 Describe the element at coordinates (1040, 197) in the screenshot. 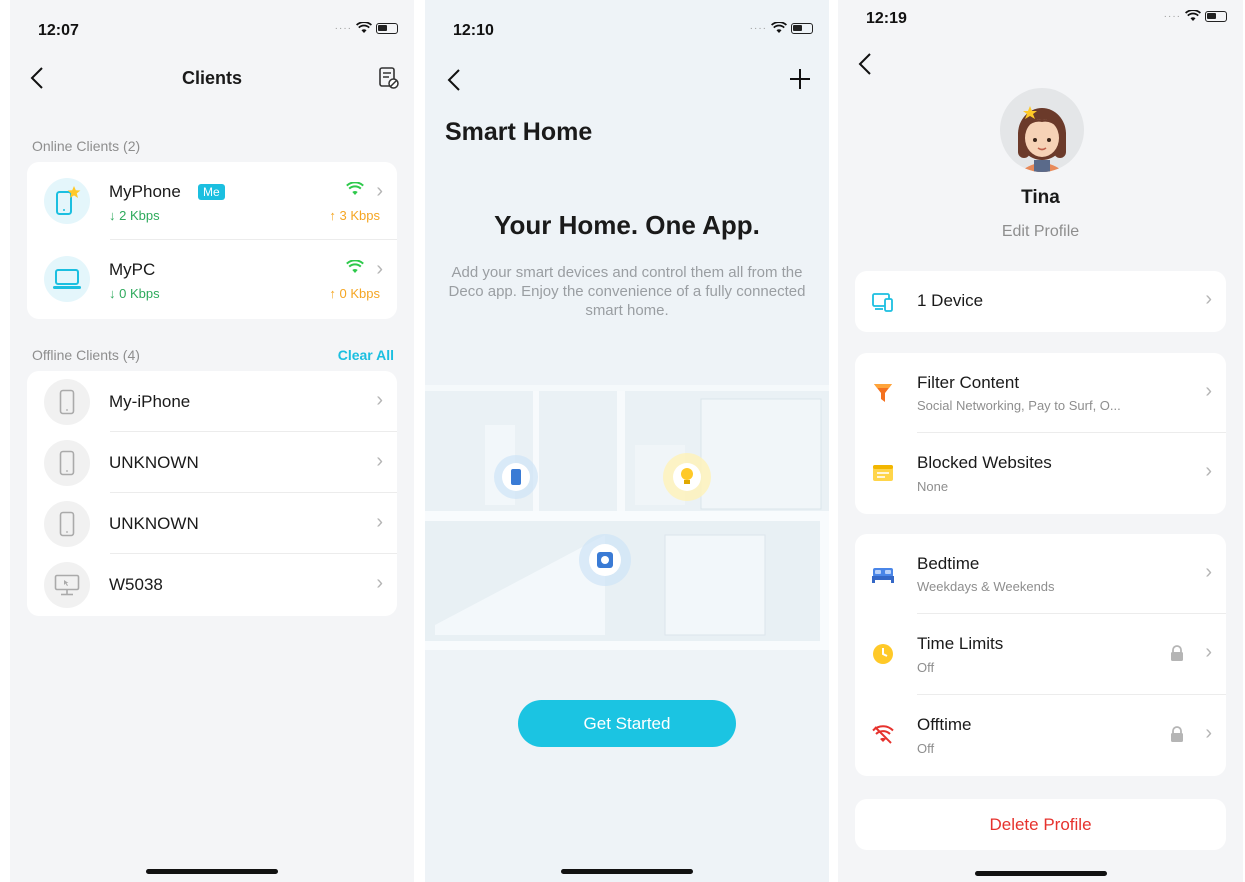

I see `profile-name: Tina` at that location.